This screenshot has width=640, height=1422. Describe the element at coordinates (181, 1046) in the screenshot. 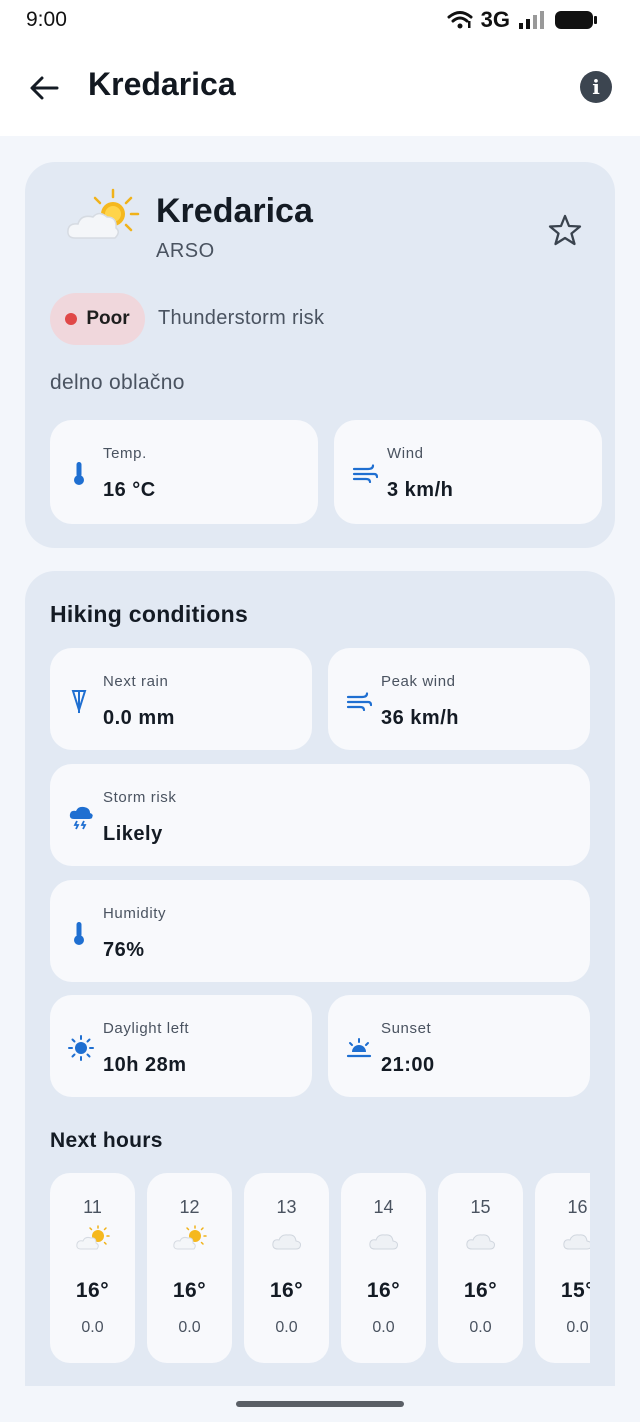

I see `daylight-tile: Daylight left 10h 28m` at that location.